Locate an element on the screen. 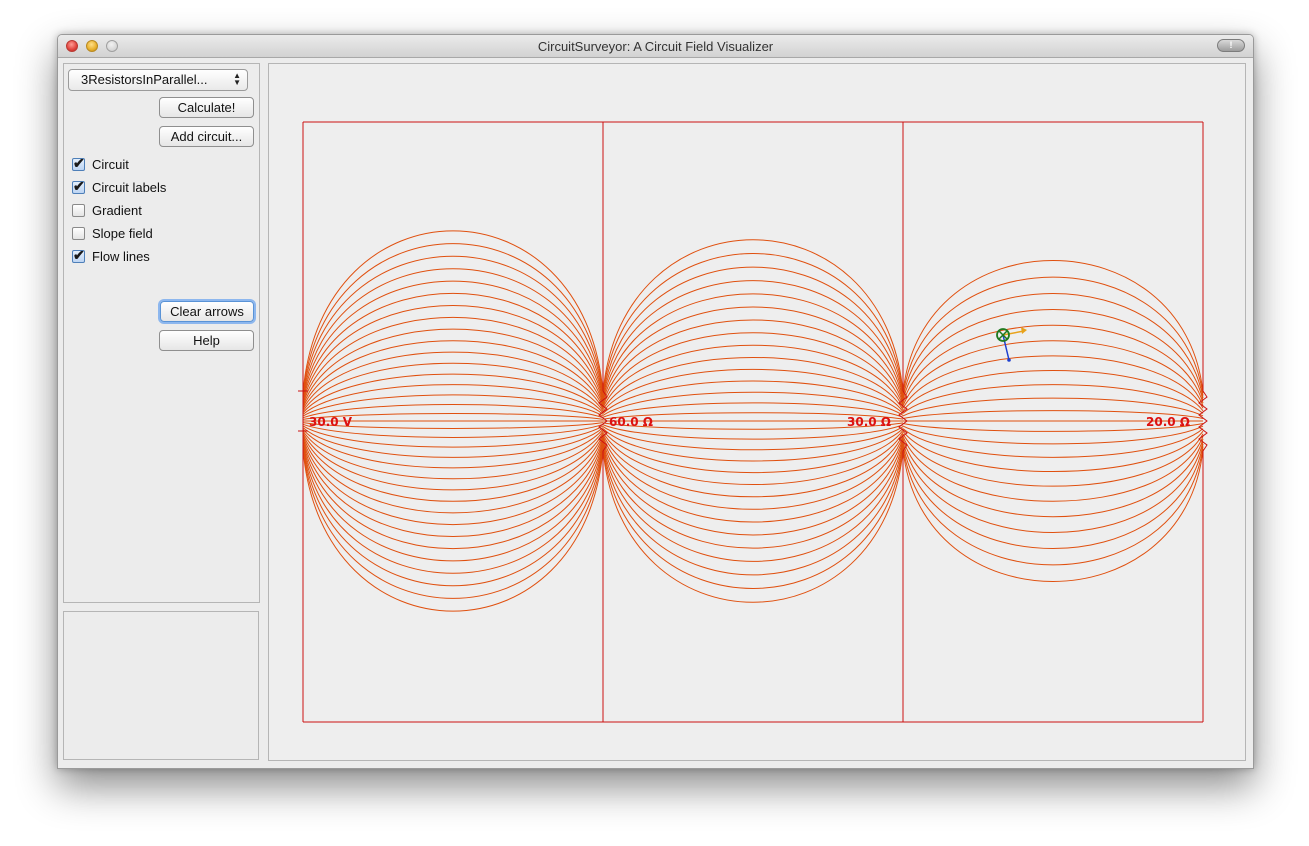 This screenshot has width=1309, height=846. checkbox-gradient: Gradient is located at coordinates (107, 210).